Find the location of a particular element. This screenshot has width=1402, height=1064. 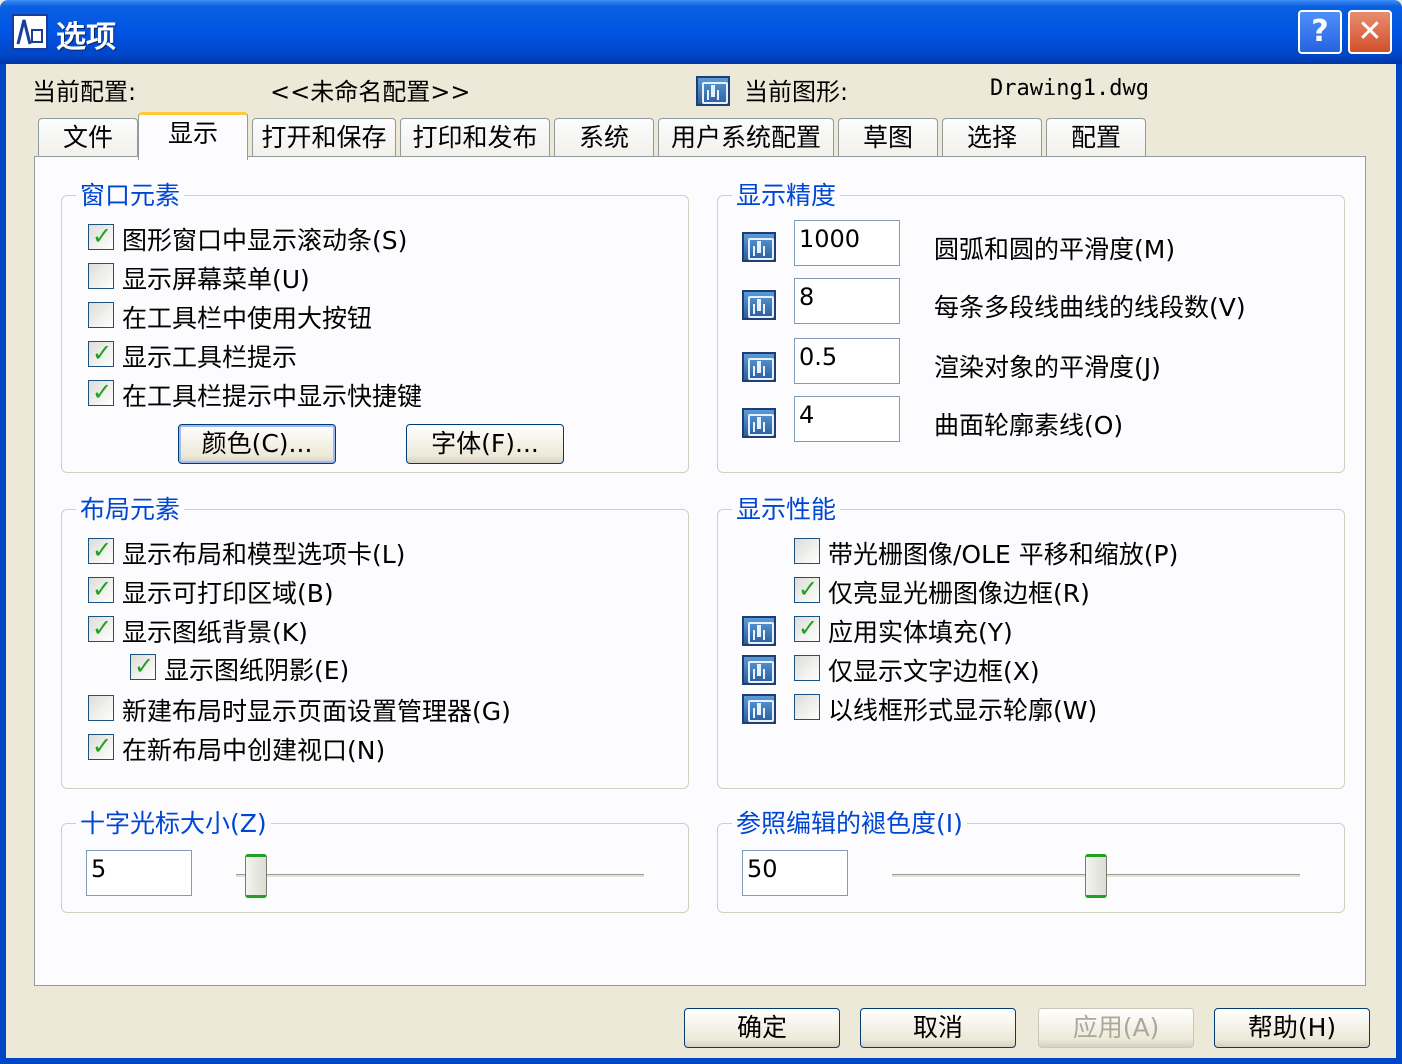

render-smoothness-input: 0.5 is located at coordinates (847, 361).